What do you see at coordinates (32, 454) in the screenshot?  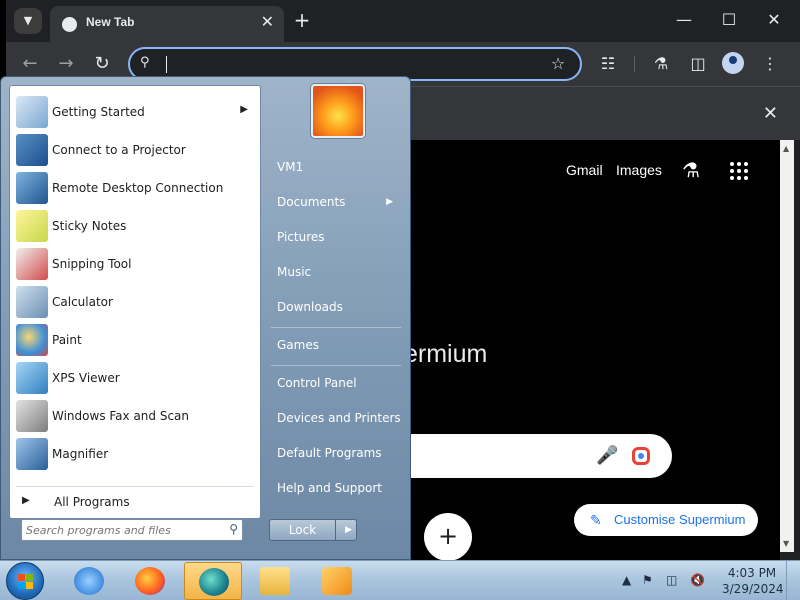 I see `magnifier-icon` at bounding box center [32, 454].